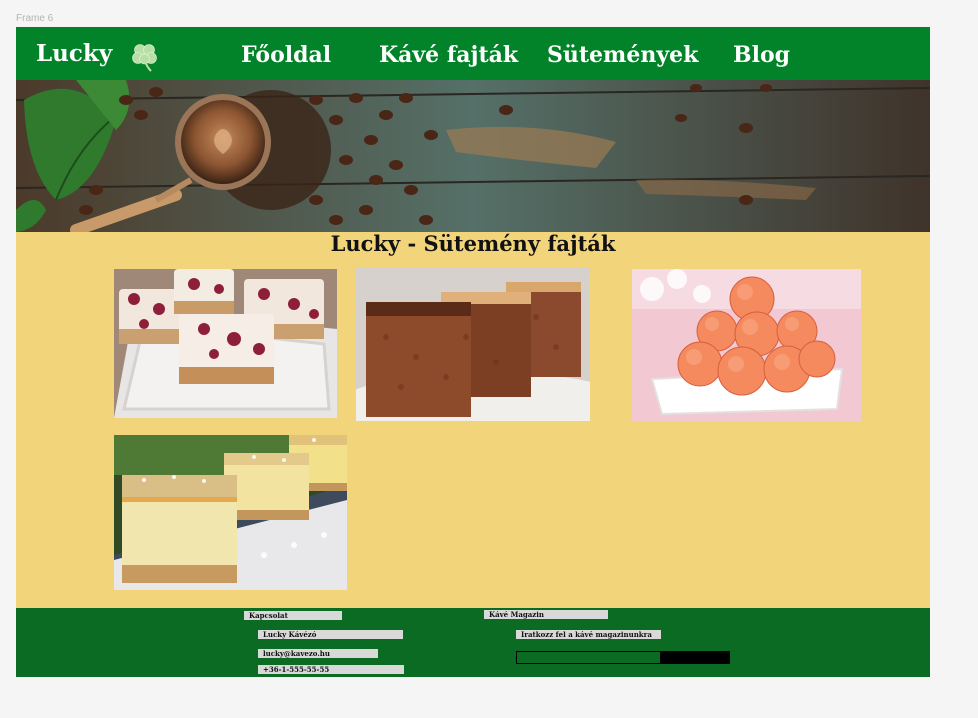  Describe the element at coordinates (144, 58) in the screenshot. I see `clover-icon` at that location.